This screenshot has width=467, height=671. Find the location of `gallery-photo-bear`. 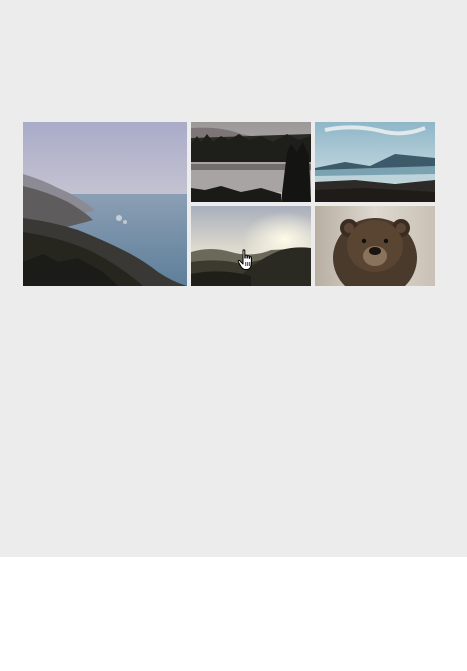

gallery-photo-bear is located at coordinates (375, 246).